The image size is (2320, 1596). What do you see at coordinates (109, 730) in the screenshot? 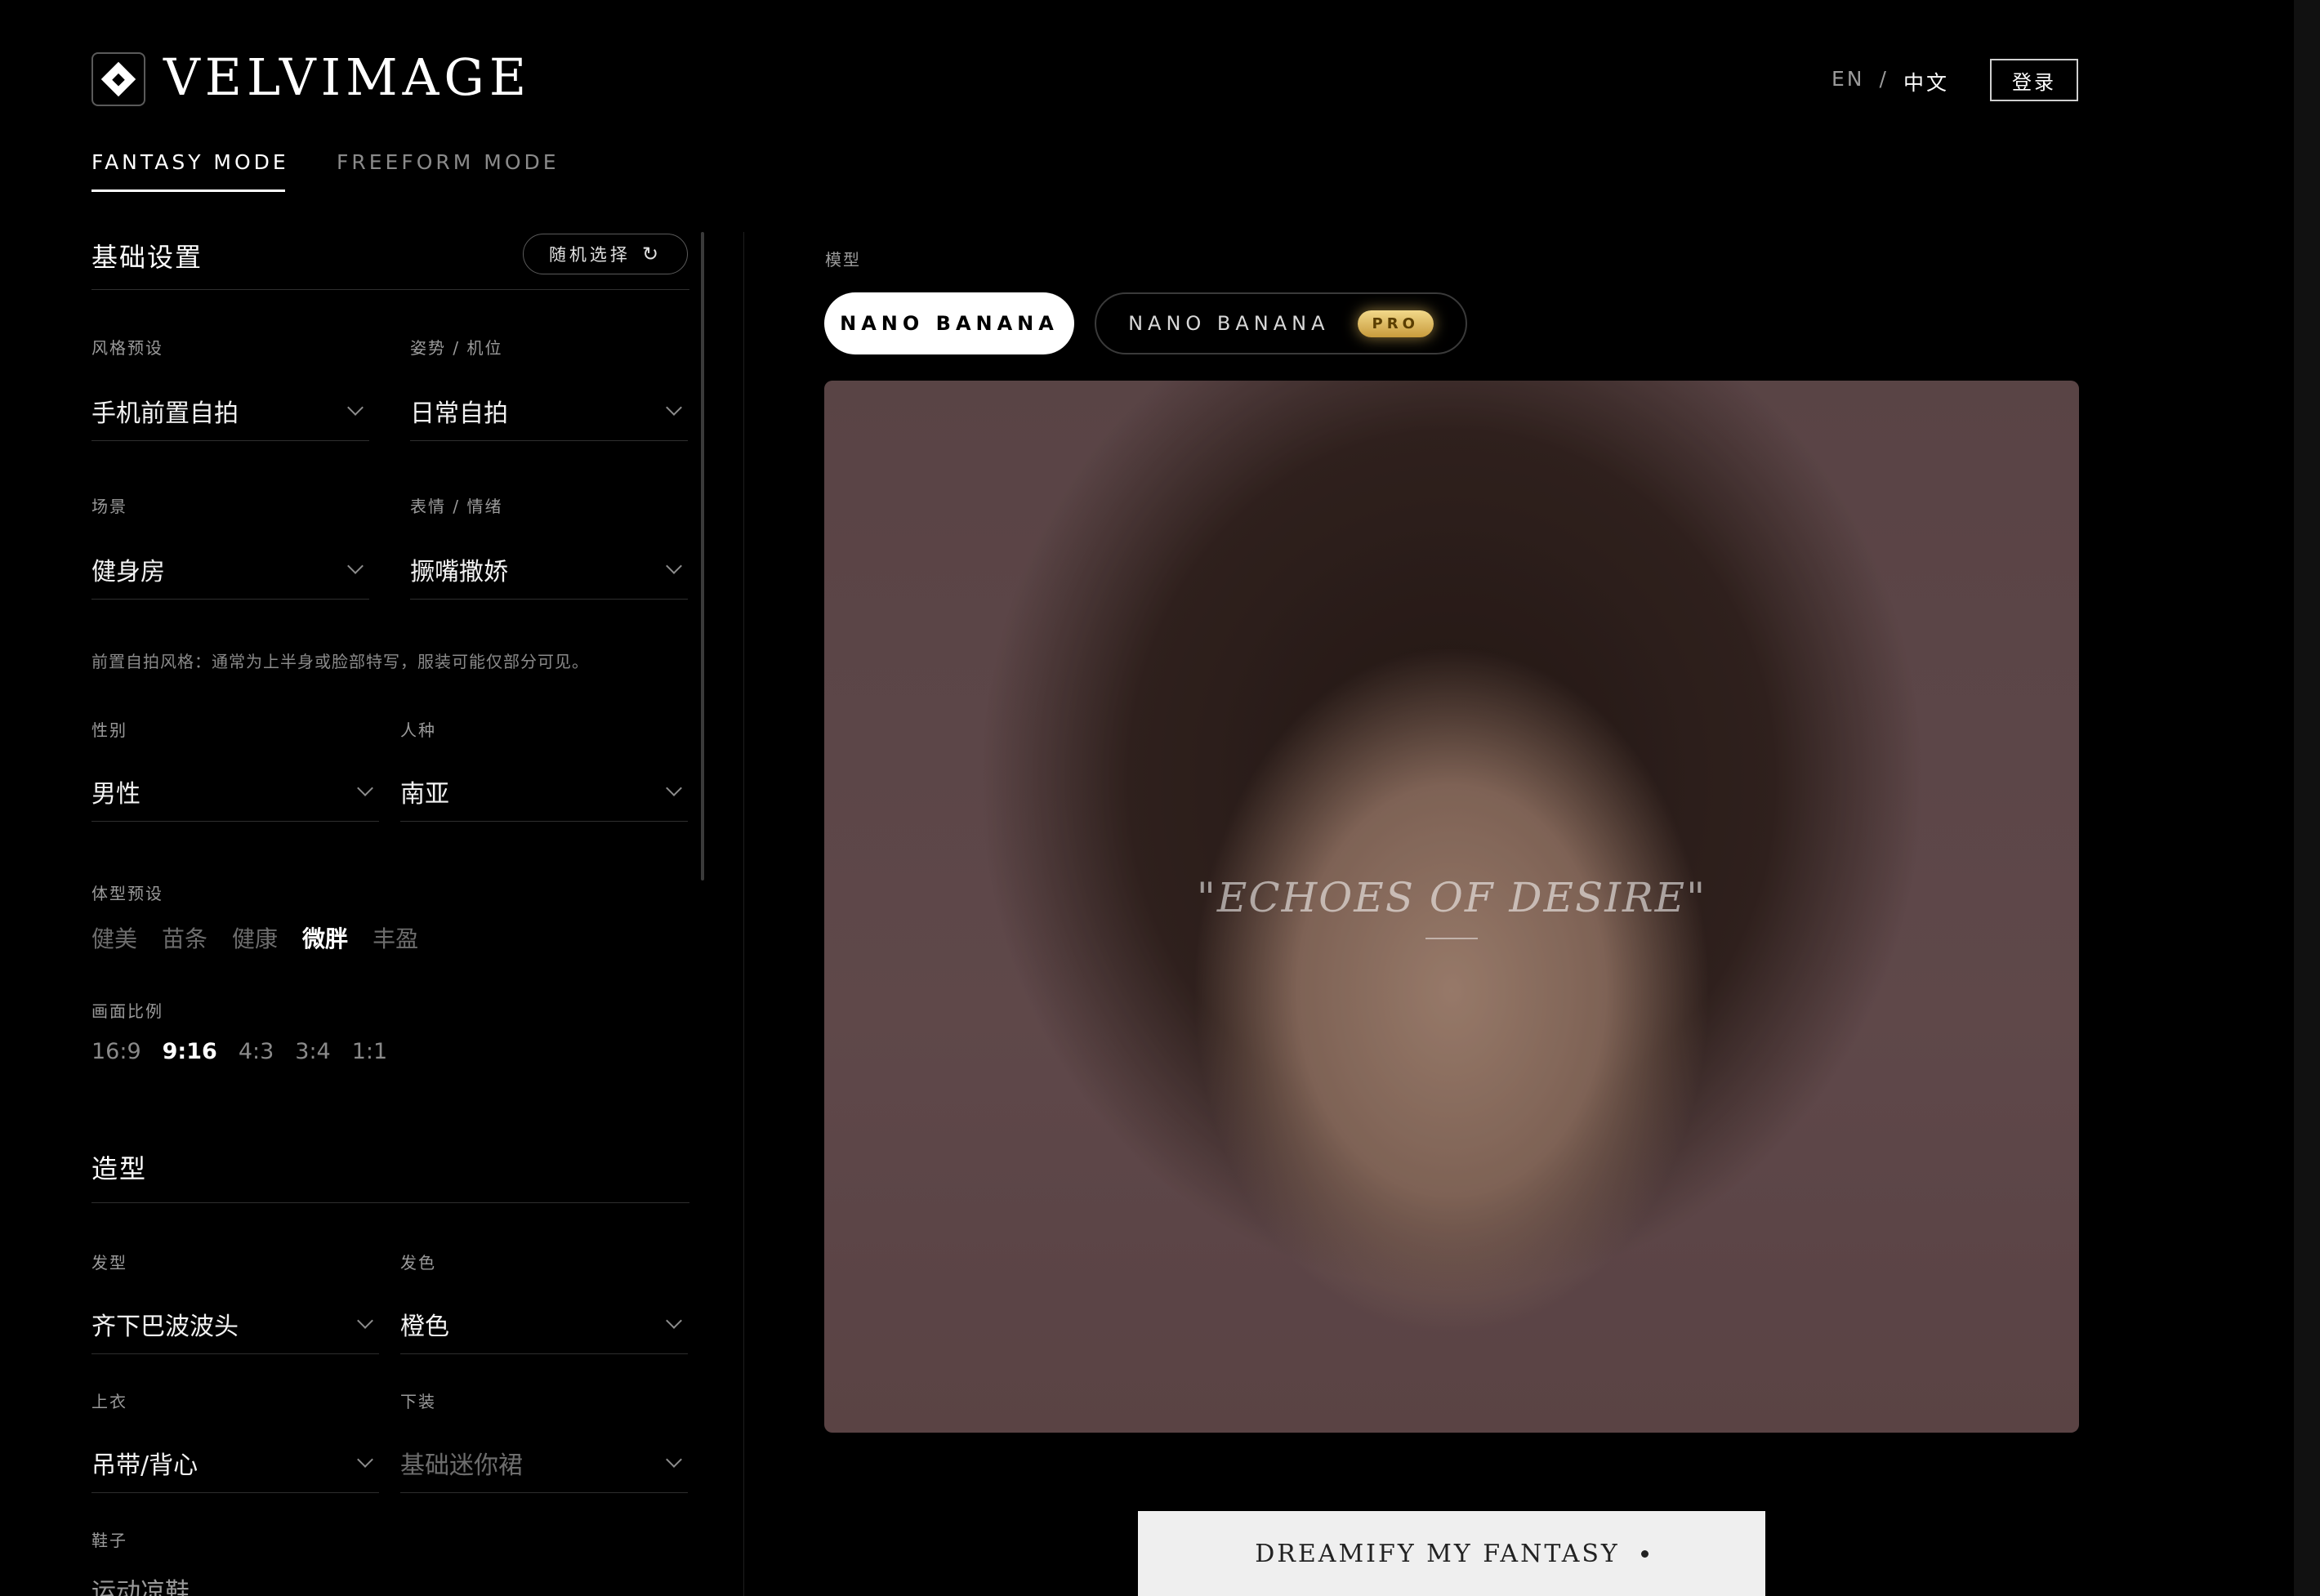
I see `gender-label: 性别` at bounding box center [109, 730].